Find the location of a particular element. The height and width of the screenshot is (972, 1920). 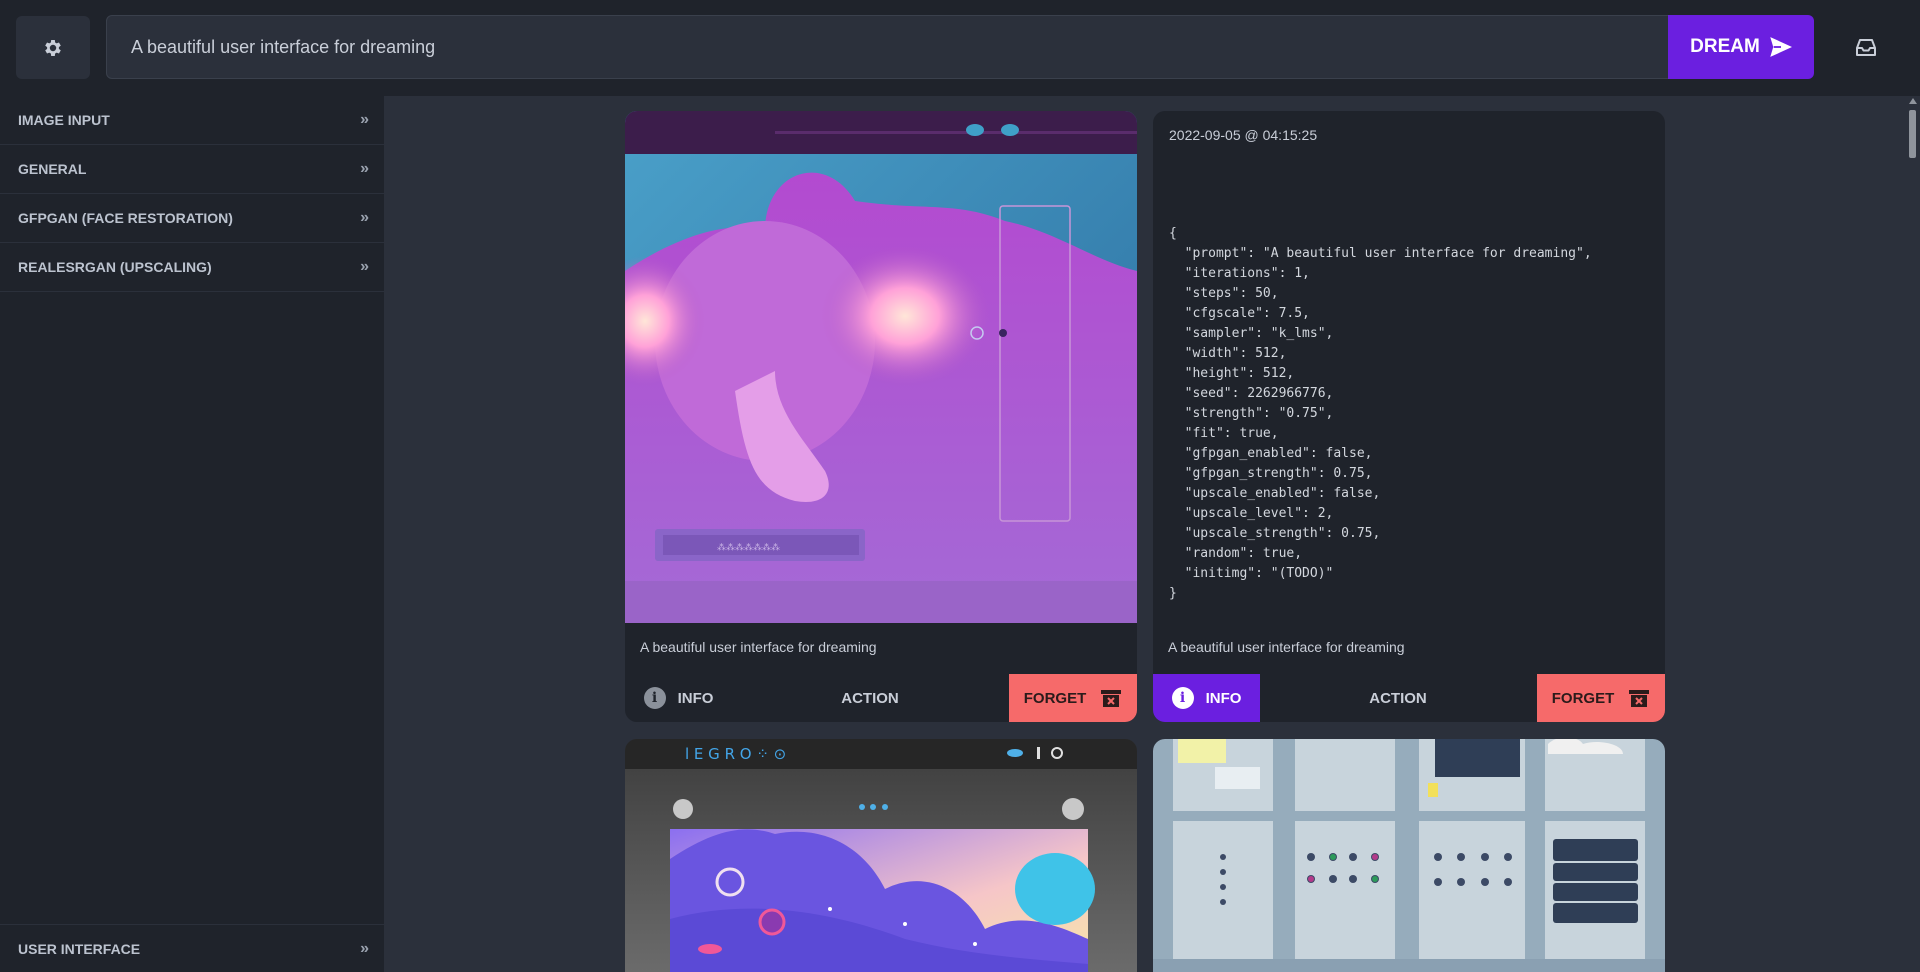

sidebar-item-label: IMAGE INPUT is located at coordinates (64, 120).